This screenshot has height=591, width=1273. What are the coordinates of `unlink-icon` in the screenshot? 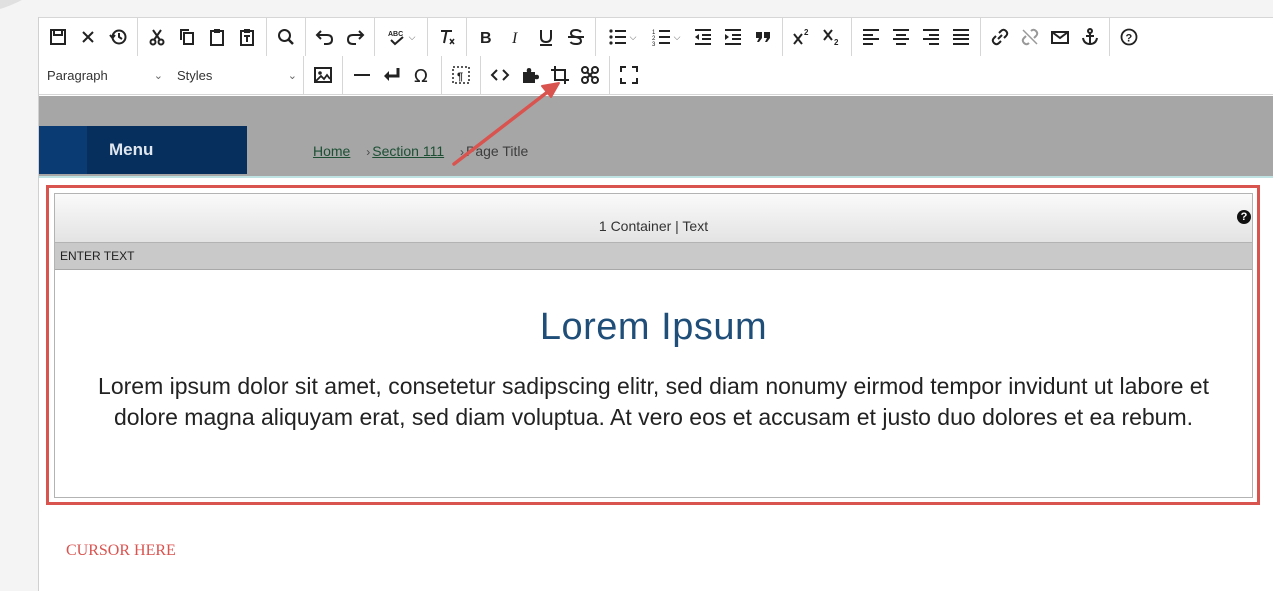 It's located at (1030, 37).